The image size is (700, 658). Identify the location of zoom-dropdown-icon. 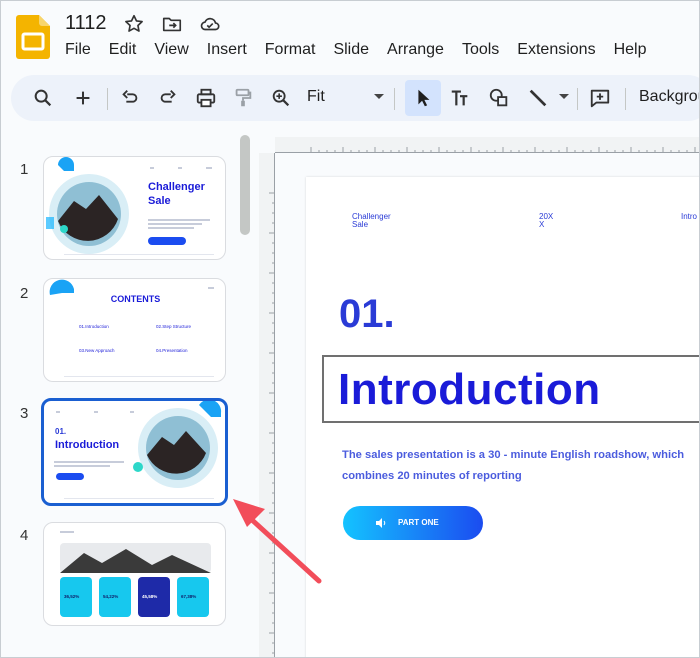
(379, 96).